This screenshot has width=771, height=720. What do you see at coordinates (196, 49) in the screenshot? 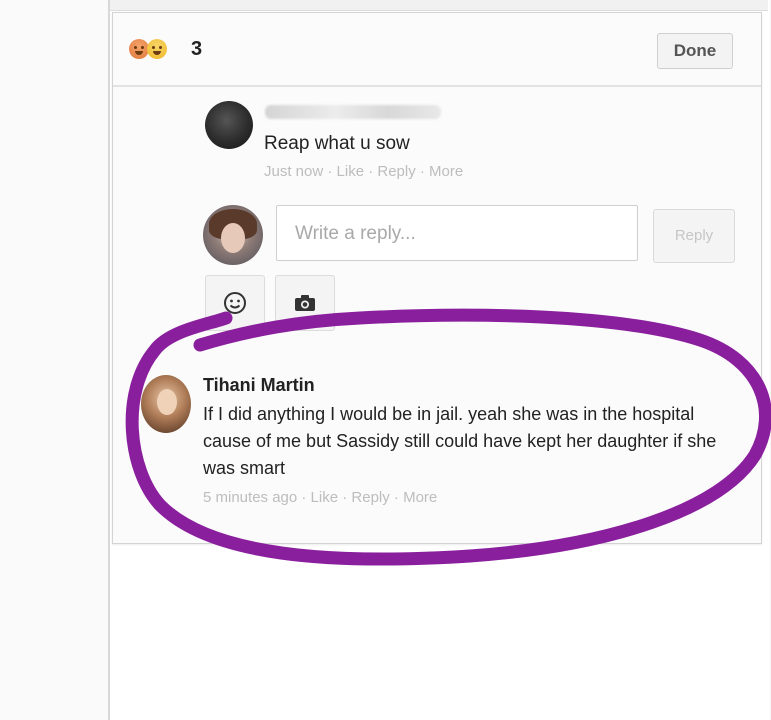
I see `reaction-count: 3` at bounding box center [196, 49].